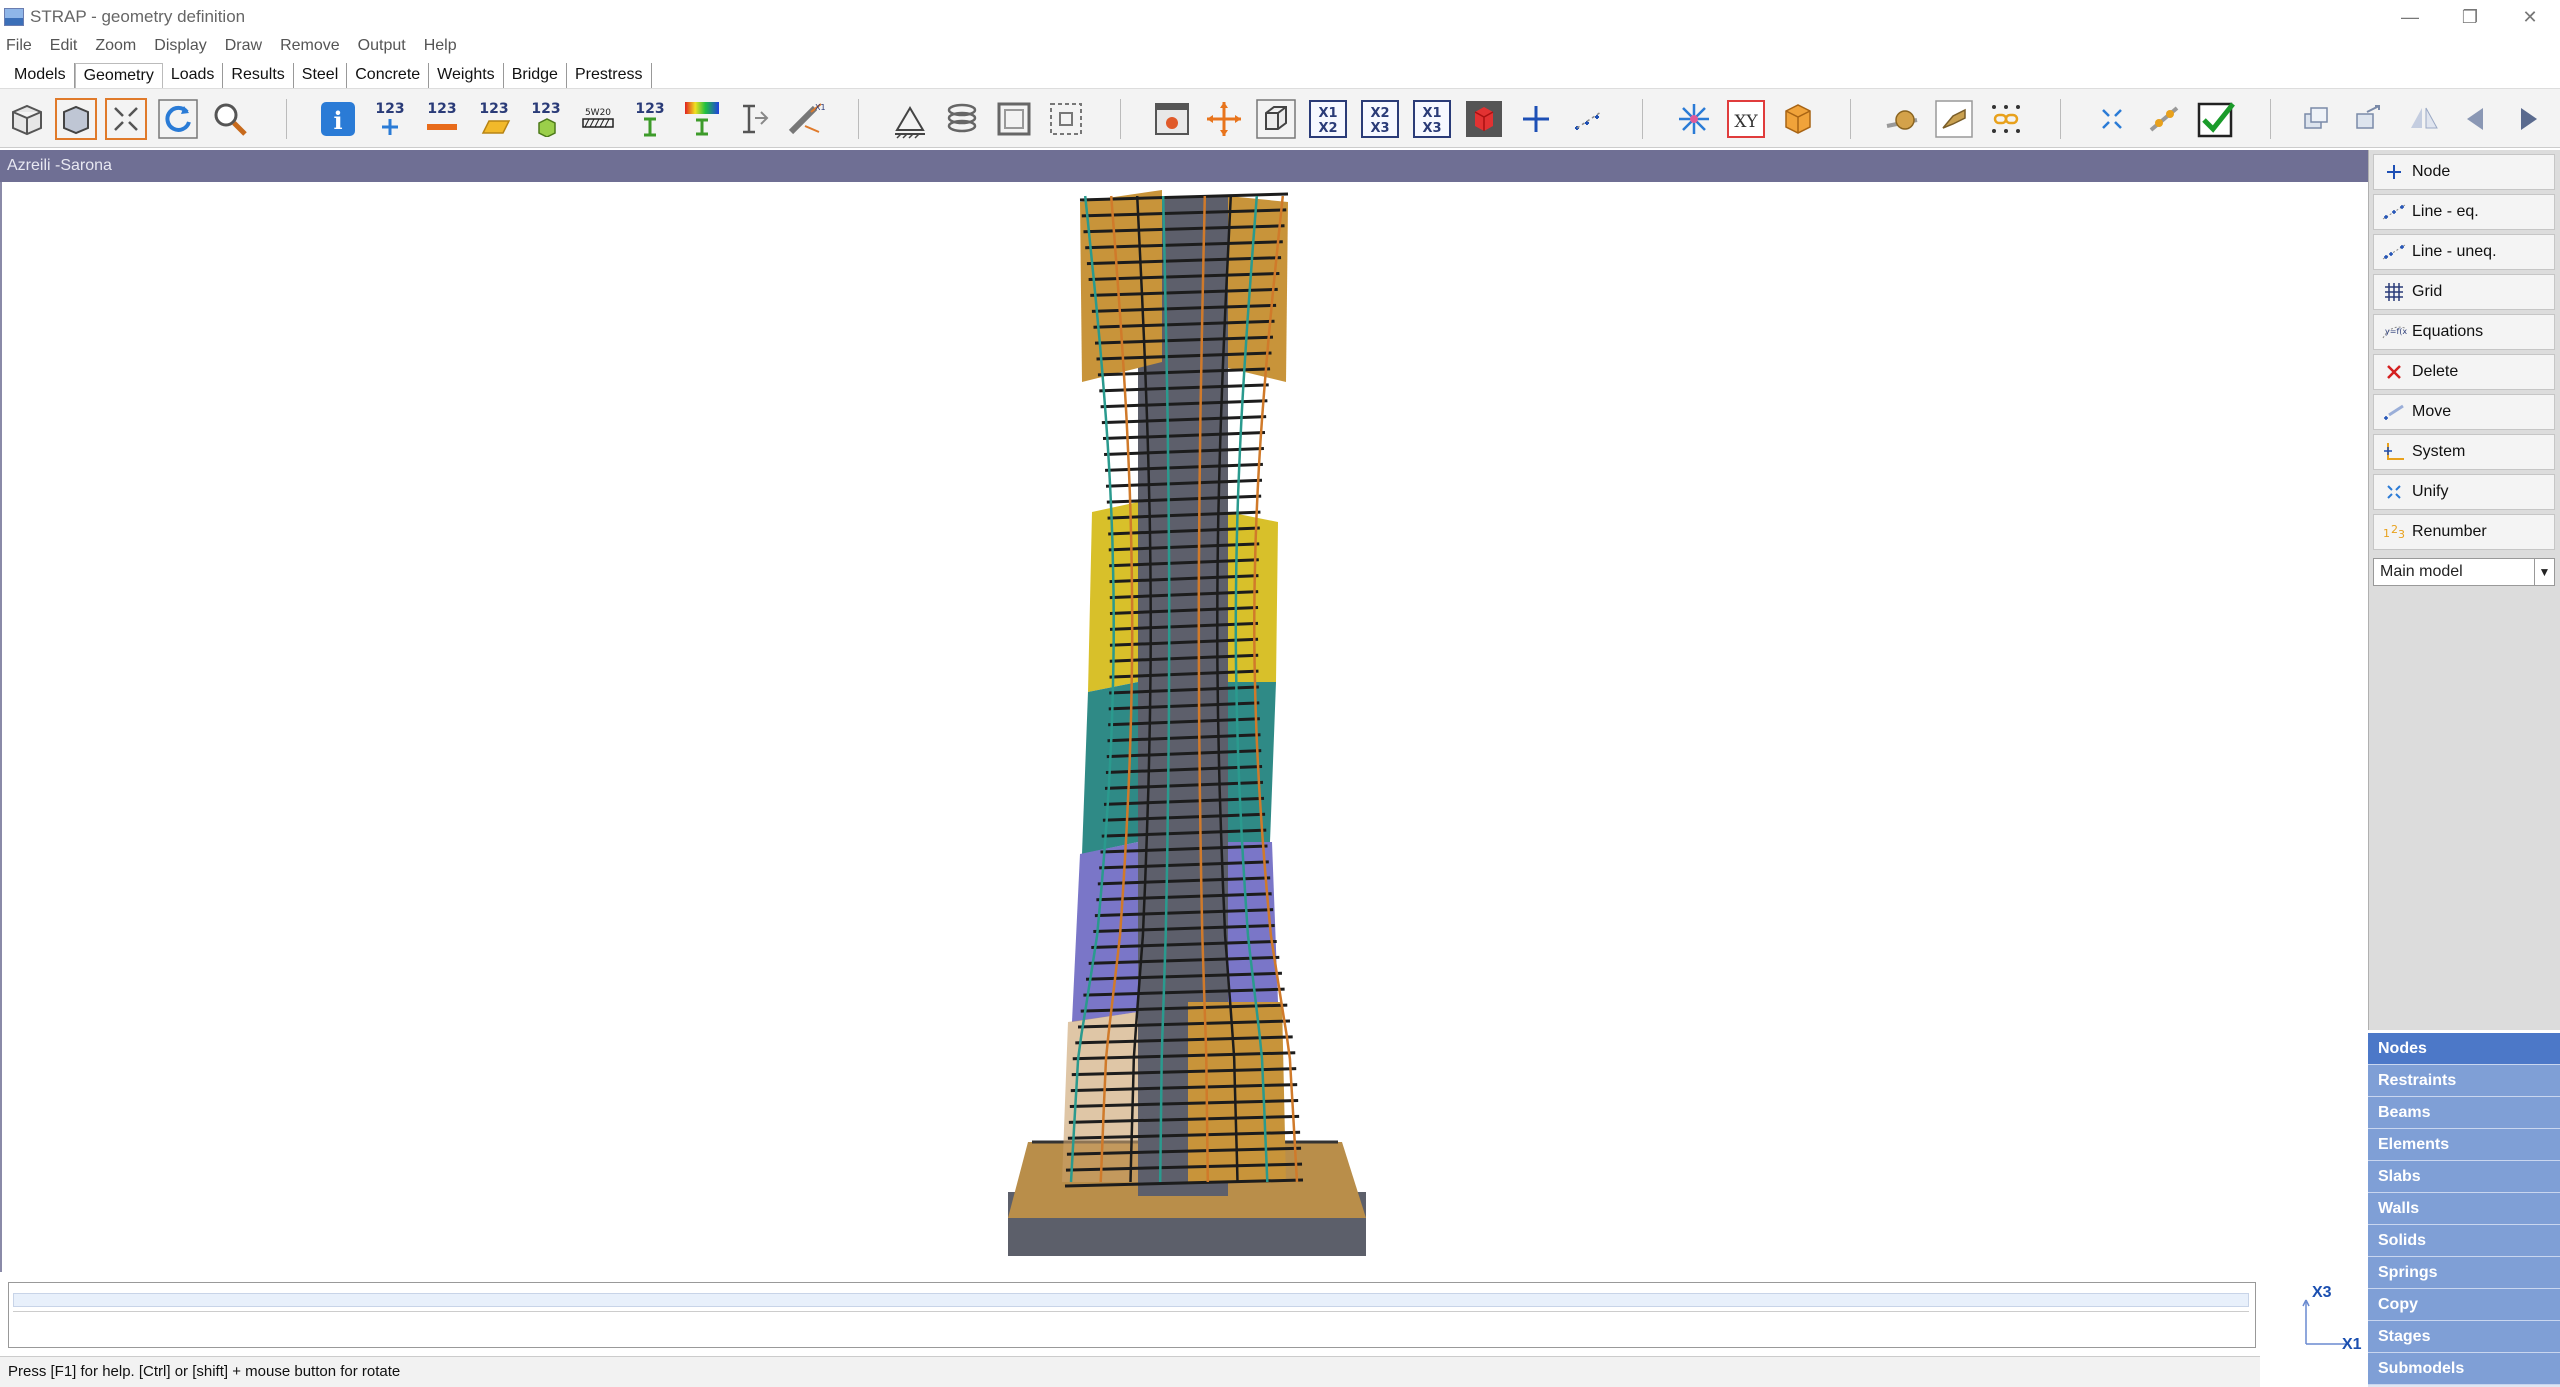  What do you see at coordinates (321, 75) in the screenshot?
I see `tab-steel: Steel` at bounding box center [321, 75].